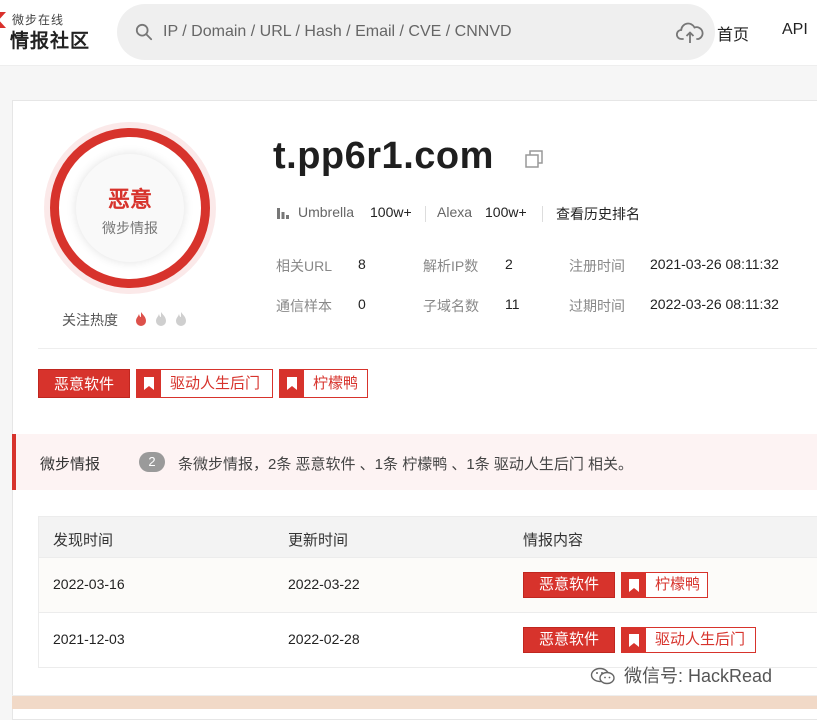 This screenshot has height=720, width=817. I want to click on watermark-text: 微信号: HackRead, so click(698, 676).